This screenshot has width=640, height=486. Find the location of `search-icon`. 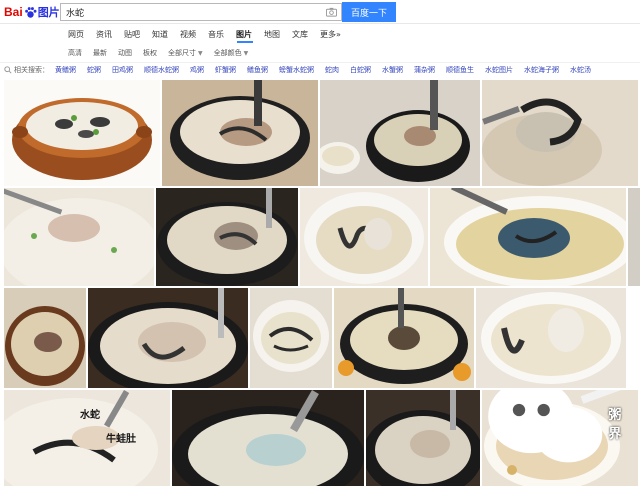

search-icon is located at coordinates (8, 69).